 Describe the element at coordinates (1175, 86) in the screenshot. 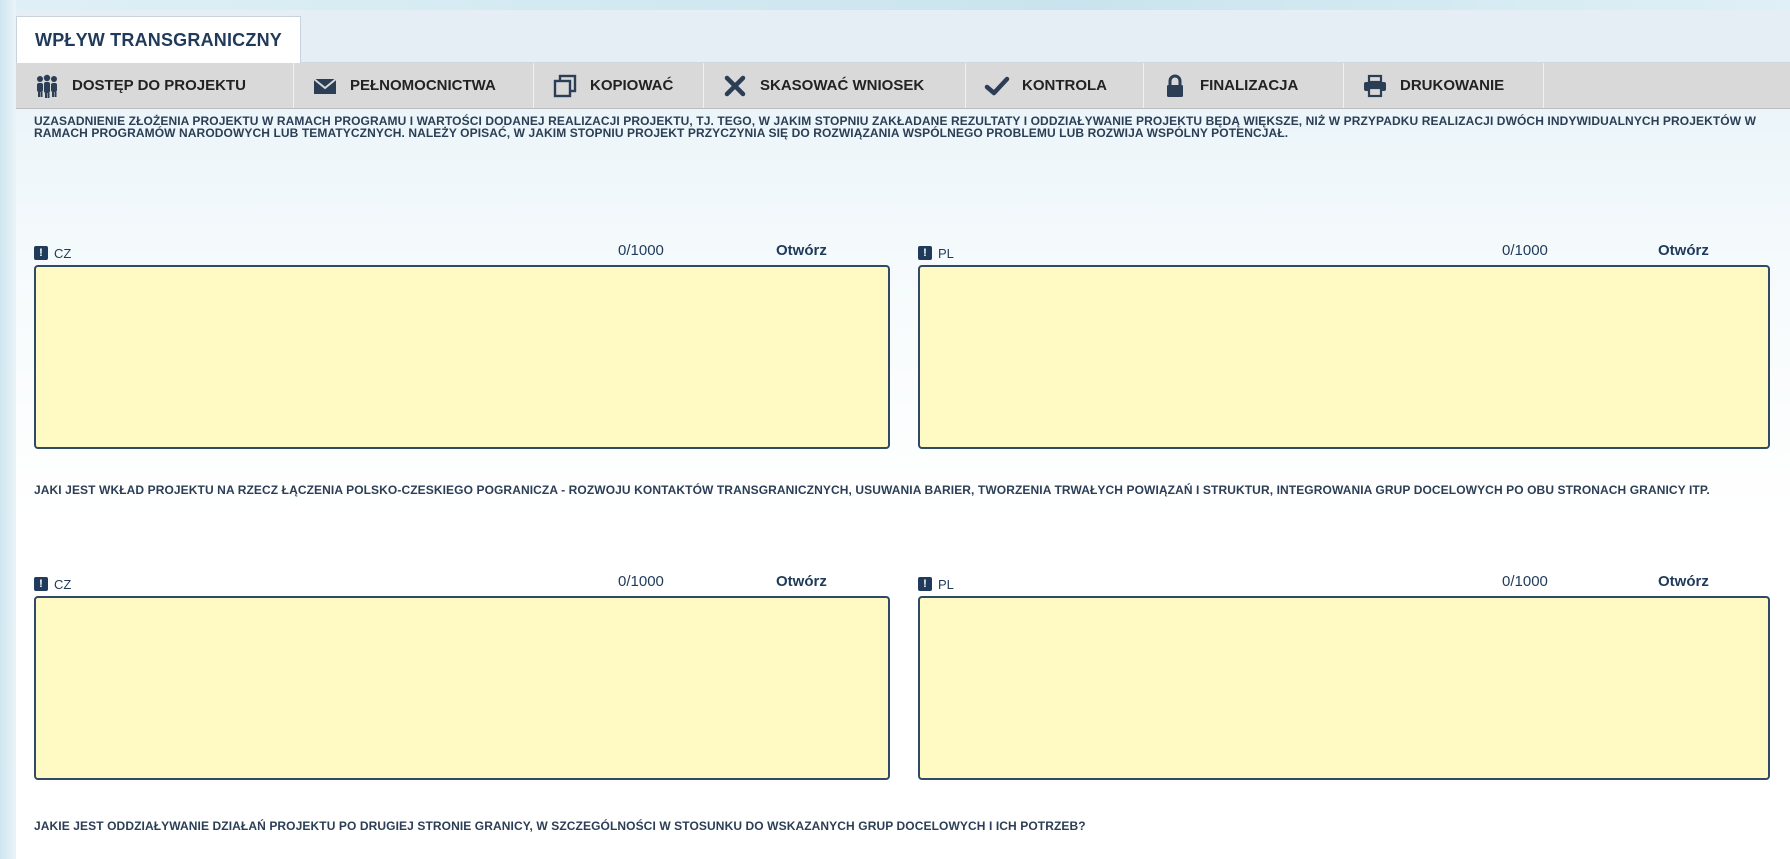

I see `lock-icon` at that location.